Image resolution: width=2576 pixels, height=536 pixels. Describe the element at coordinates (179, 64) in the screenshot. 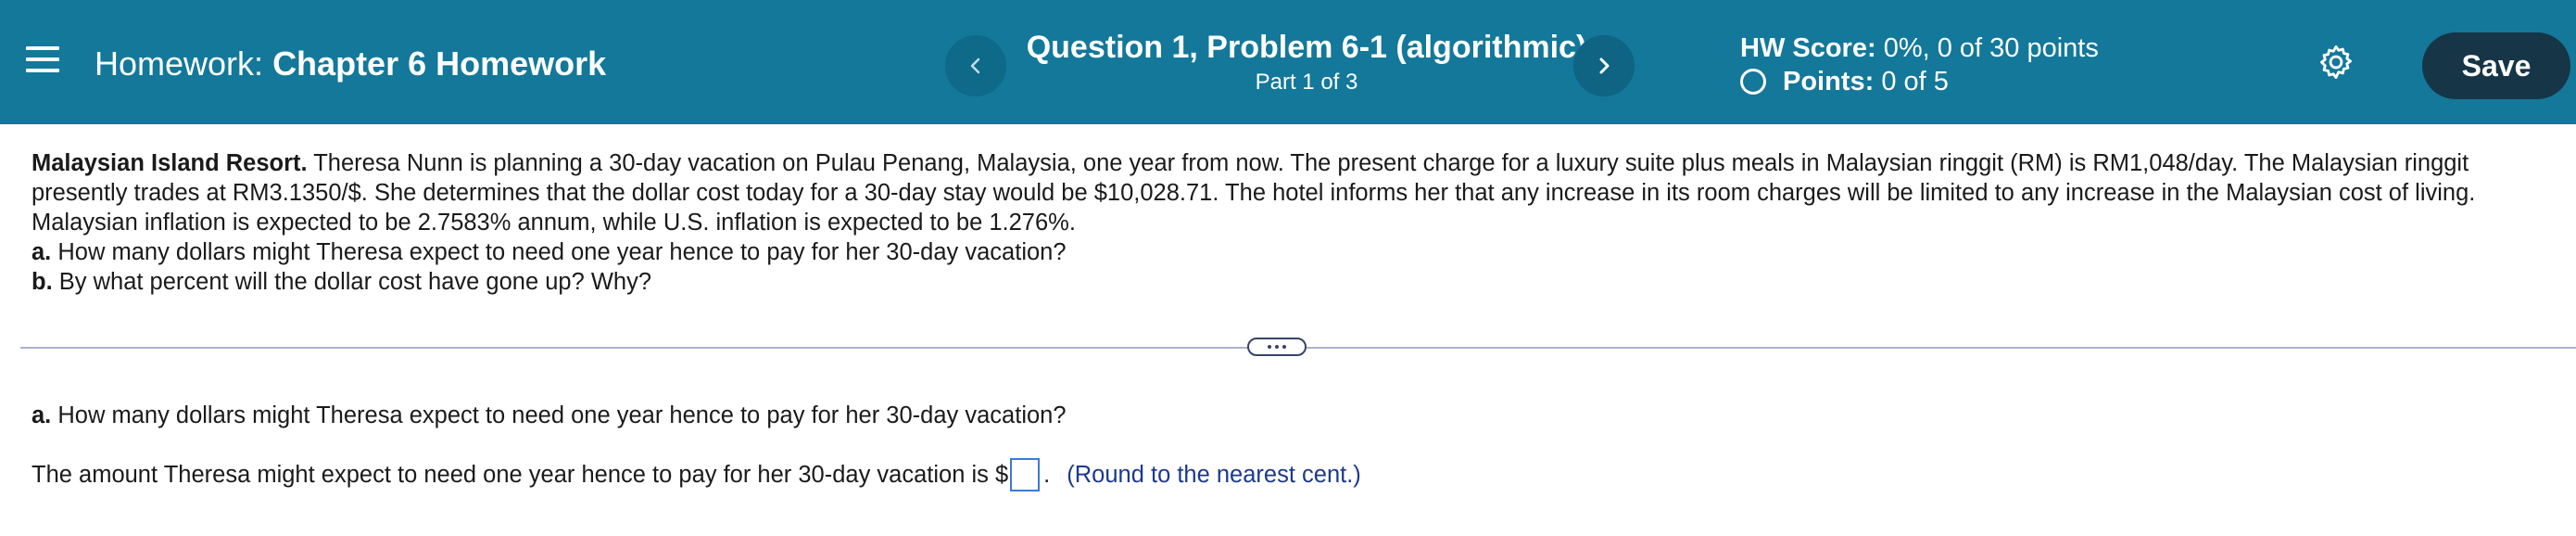

I see `homework-title-prefix: Homework:` at that location.